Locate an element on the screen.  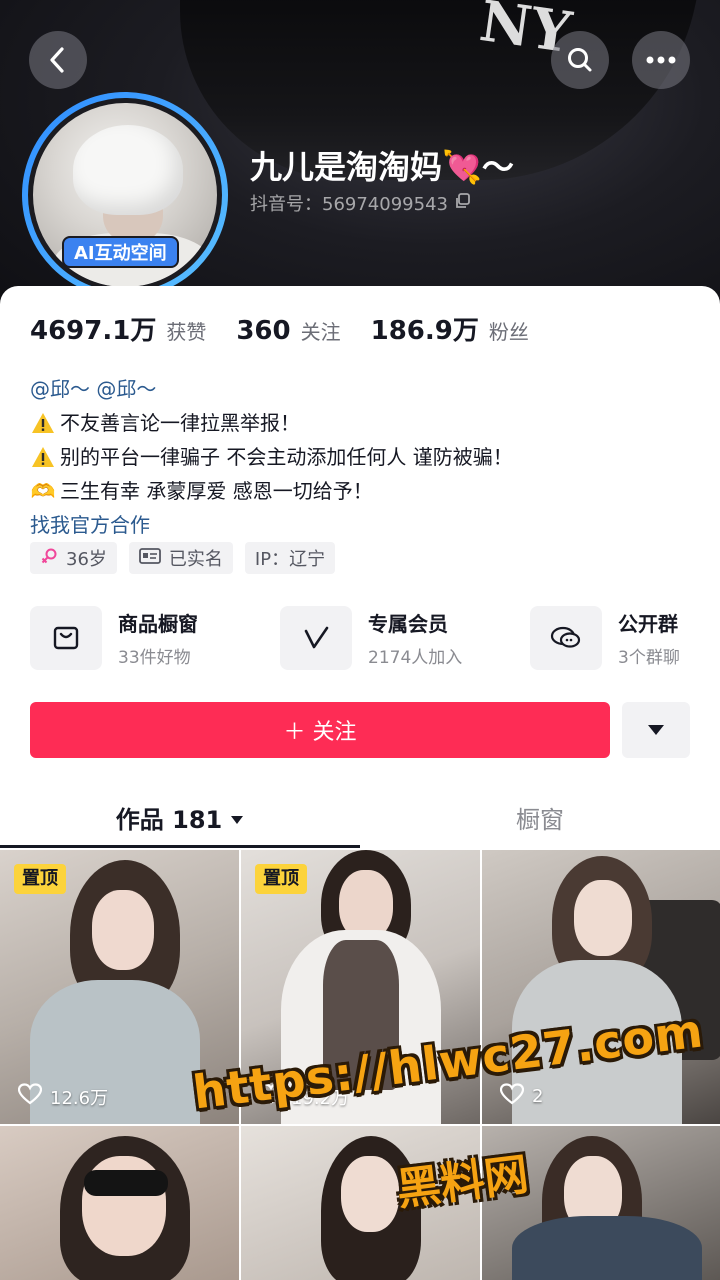
heart-hands-icon: 🫶 is located at coordinates (43, 491).